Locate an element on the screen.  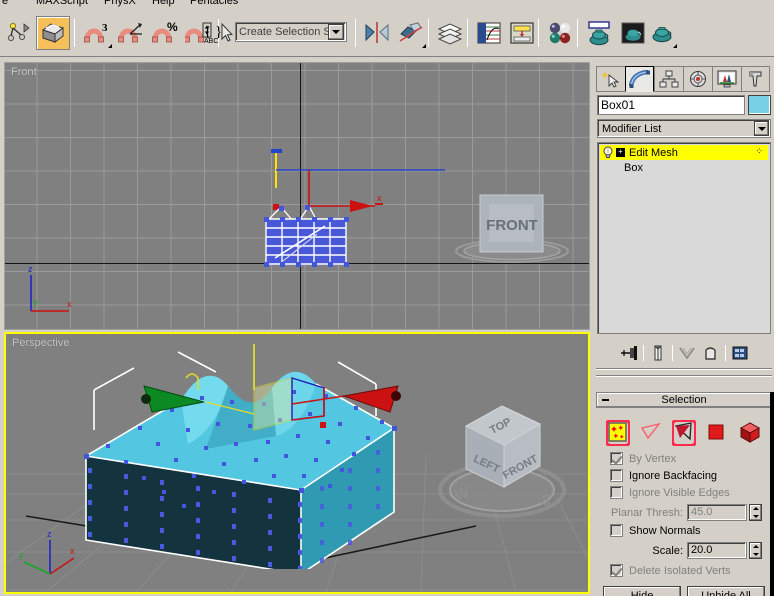
scale-spinner is located at coordinates (755, 550).